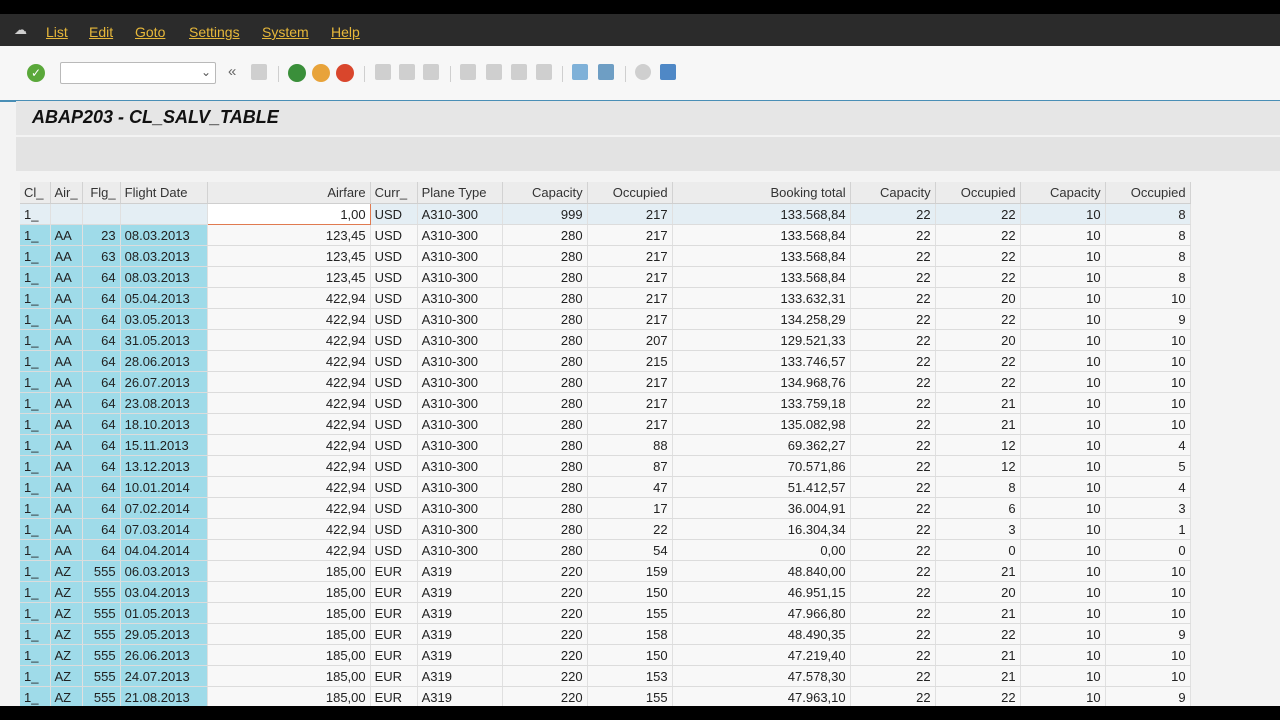 Image resolution: width=1280 pixels, height=720 pixels. Describe the element at coordinates (978, 613) in the screenshot. I see `cell-occupied-business: 21` at that location.